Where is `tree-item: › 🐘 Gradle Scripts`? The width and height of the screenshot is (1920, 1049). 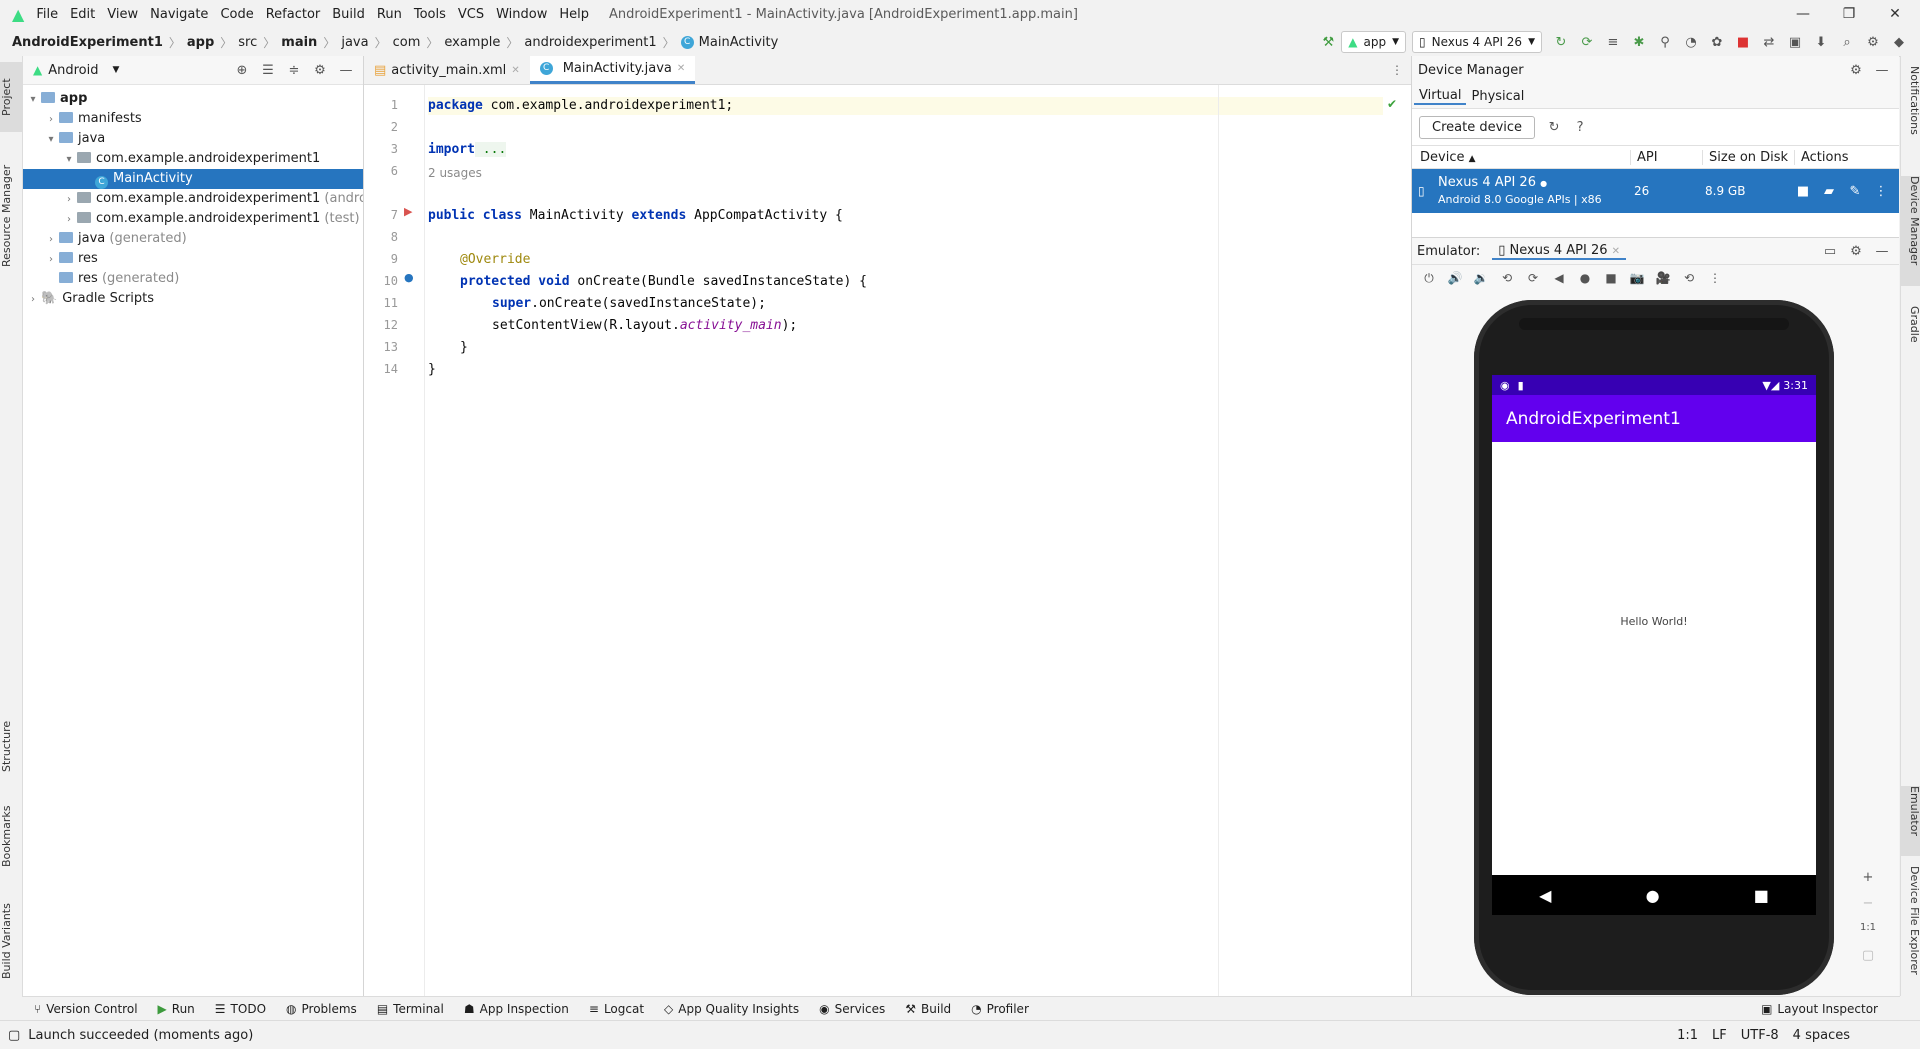 tree-item: › 🐘 Gradle Scripts is located at coordinates (193, 299).